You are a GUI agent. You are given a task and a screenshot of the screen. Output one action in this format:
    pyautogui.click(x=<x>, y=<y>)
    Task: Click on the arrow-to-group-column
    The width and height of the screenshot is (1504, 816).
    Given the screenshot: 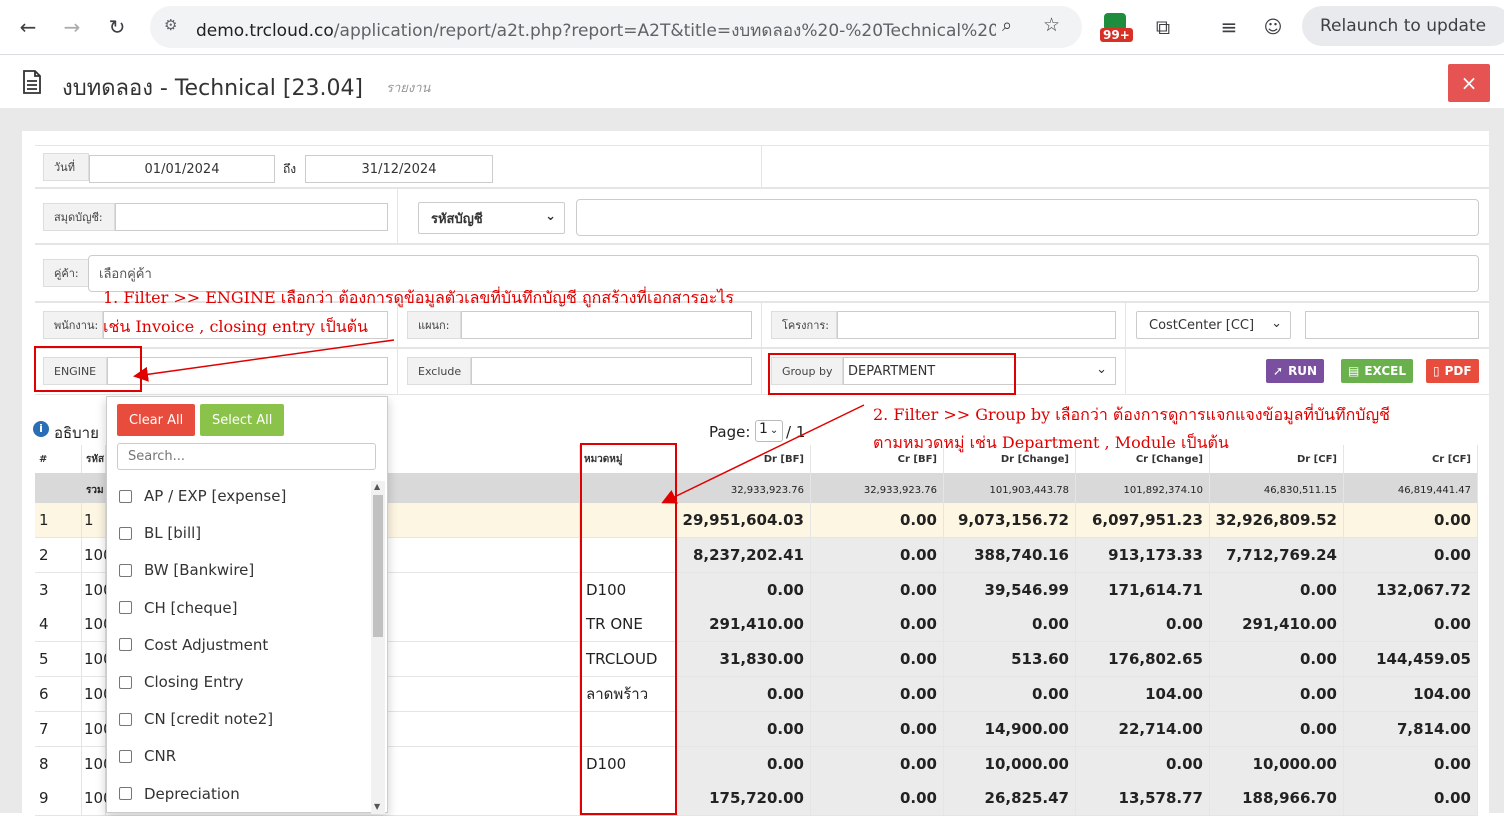 What is the action you would take?
    pyautogui.click(x=763, y=454)
    